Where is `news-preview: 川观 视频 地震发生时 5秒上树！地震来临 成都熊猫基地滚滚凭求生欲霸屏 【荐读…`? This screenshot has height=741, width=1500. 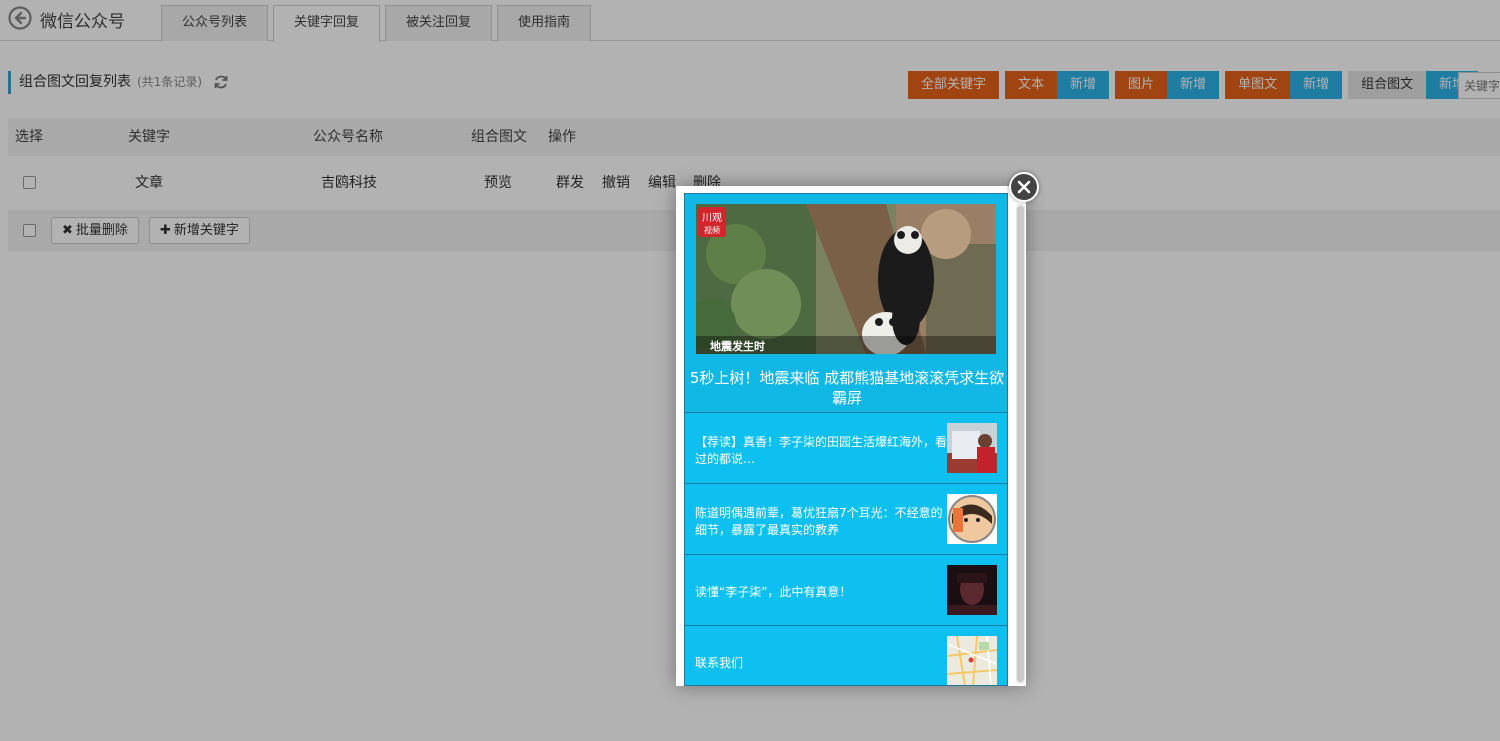
news-preview: 川观 视频 地震发生时 5秒上树！地震来临 成都熊猫基地滚滚凭求生欲霸屏 【荐读… is located at coordinates (846, 439).